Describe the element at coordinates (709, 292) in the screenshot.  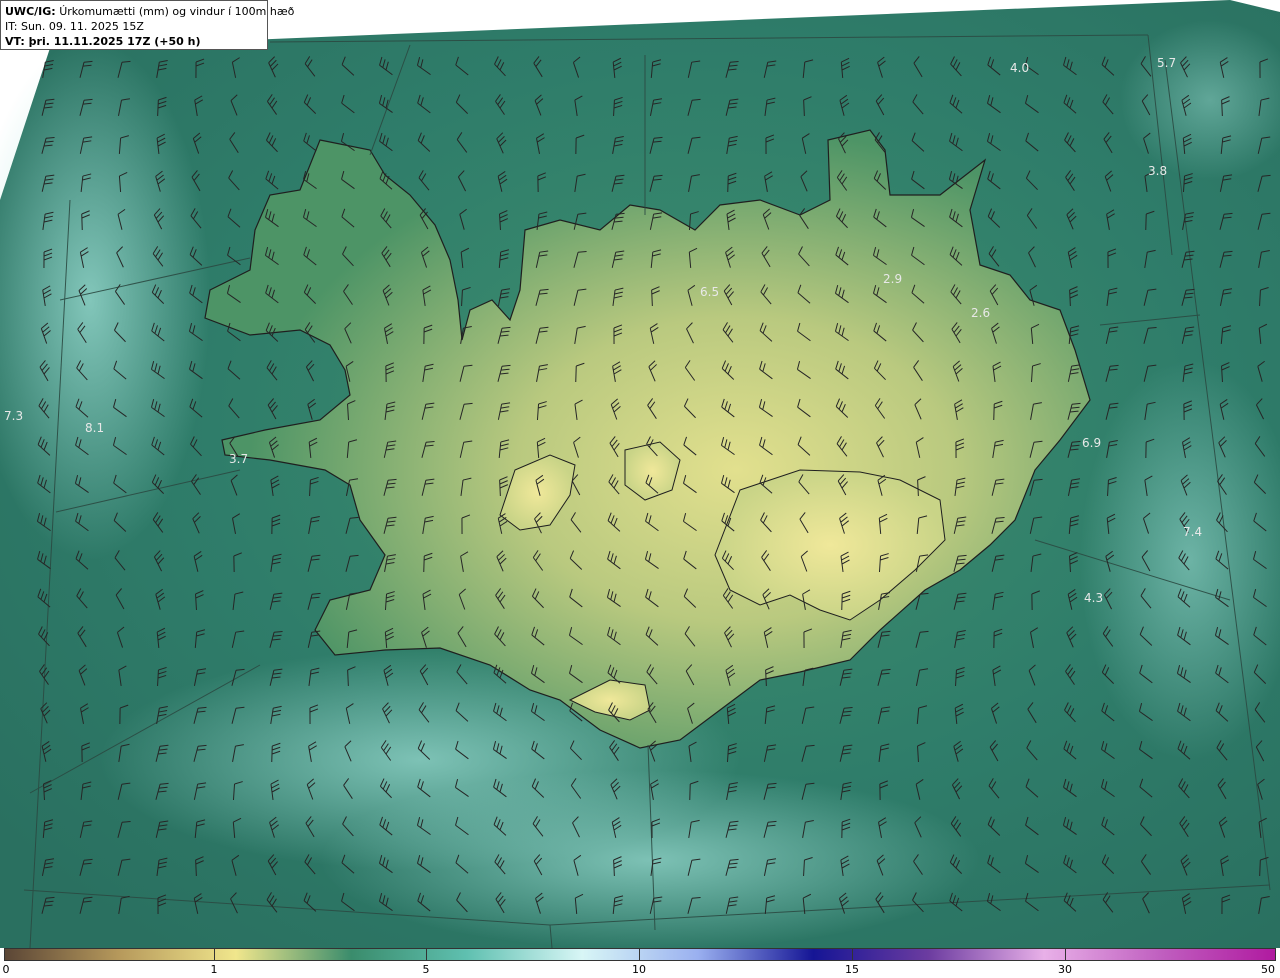
I see `map-label: 6.5` at that location.